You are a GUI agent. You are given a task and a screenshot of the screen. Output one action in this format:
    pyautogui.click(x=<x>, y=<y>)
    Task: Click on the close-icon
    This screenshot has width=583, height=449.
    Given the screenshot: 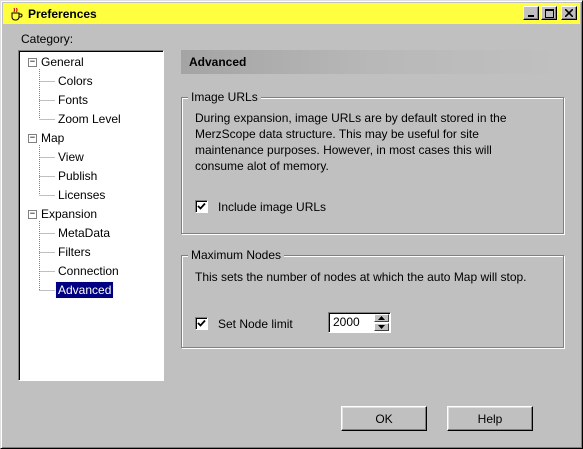 What is the action you would take?
    pyautogui.click(x=569, y=13)
    